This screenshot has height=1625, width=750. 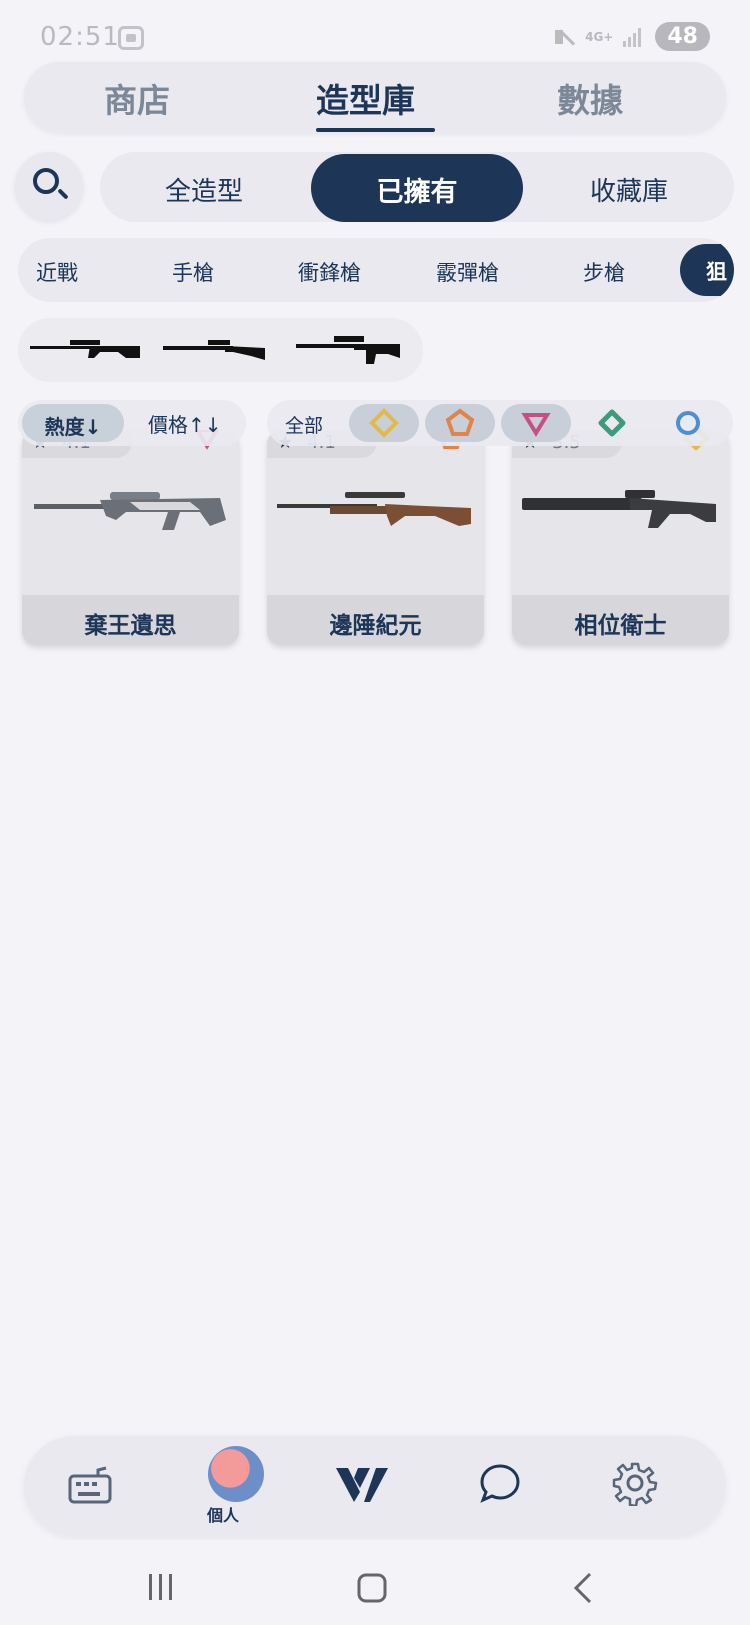 I want to click on category-pistol: 手槍, so click(x=193, y=272).